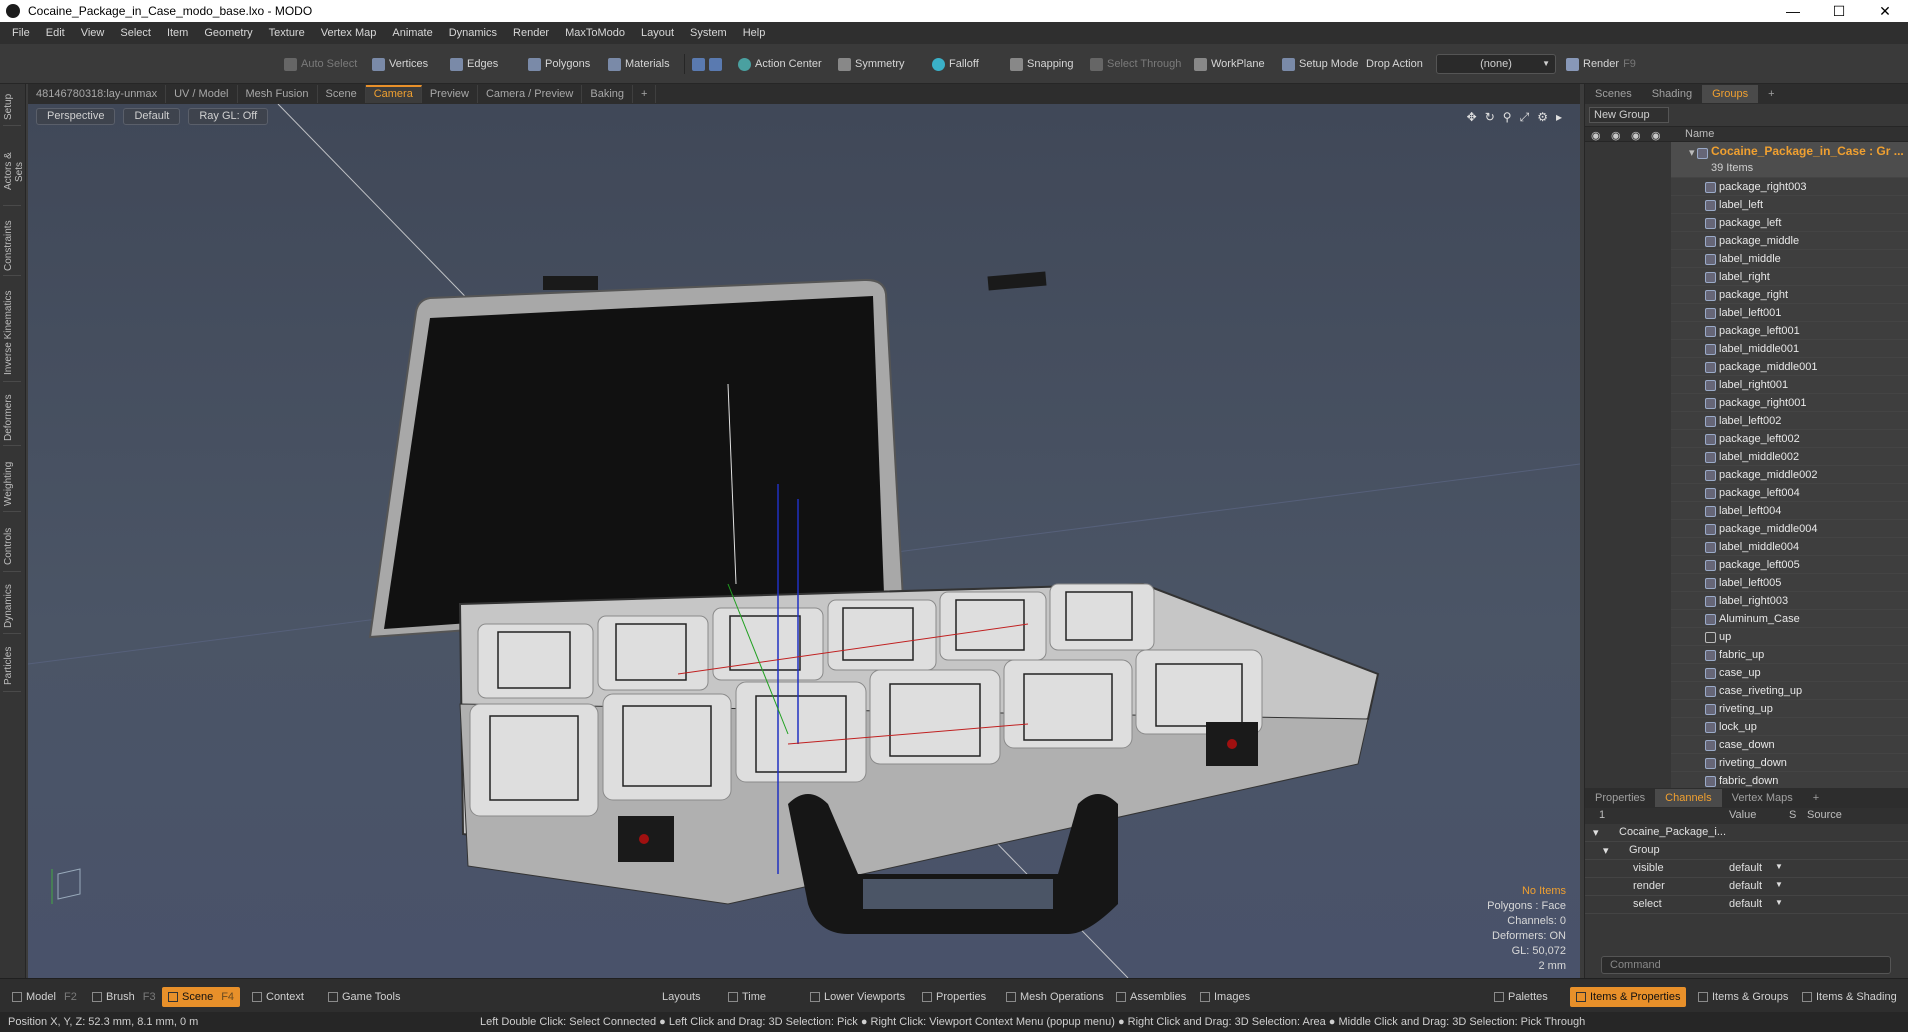 Image resolution: width=1908 pixels, height=1032 pixels. Describe the element at coordinates (530, 94) in the screenshot. I see `tab-camera-preview: Camera / Preview` at that location.